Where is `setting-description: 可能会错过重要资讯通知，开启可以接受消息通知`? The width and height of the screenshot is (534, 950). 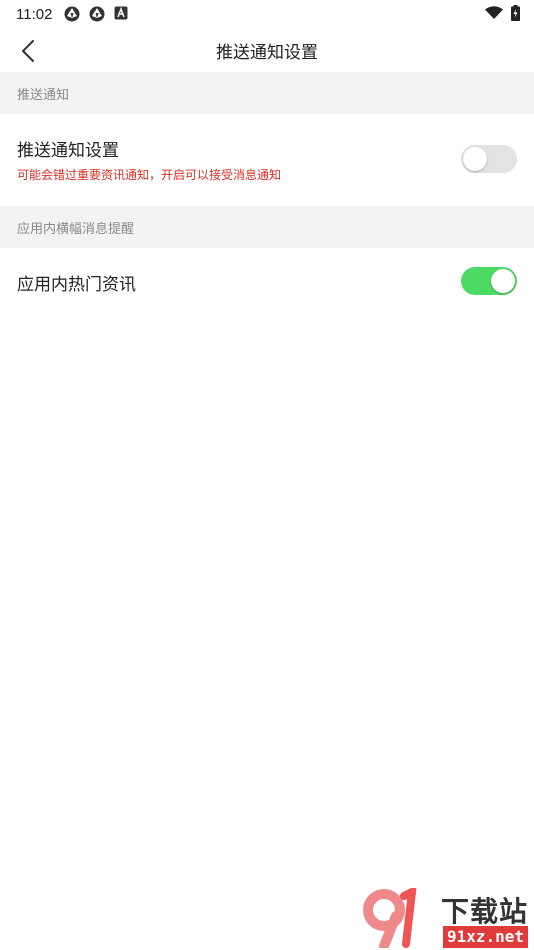
setting-description: 可能会错过重要资讯通知，开启可以接受消息通知 is located at coordinates (149, 175).